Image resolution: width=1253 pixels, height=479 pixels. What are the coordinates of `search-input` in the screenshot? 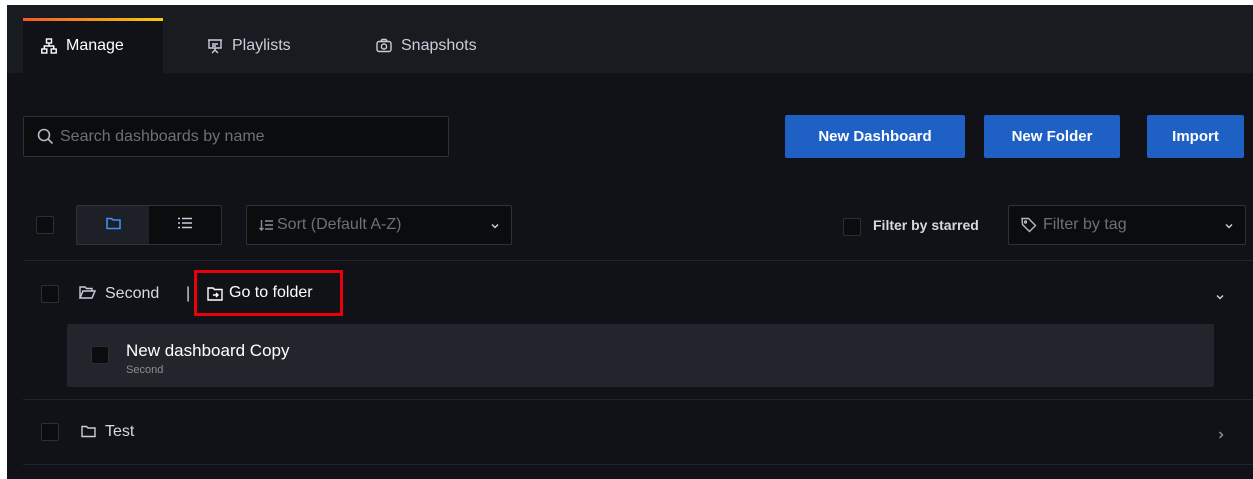 It's located at (250, 136).